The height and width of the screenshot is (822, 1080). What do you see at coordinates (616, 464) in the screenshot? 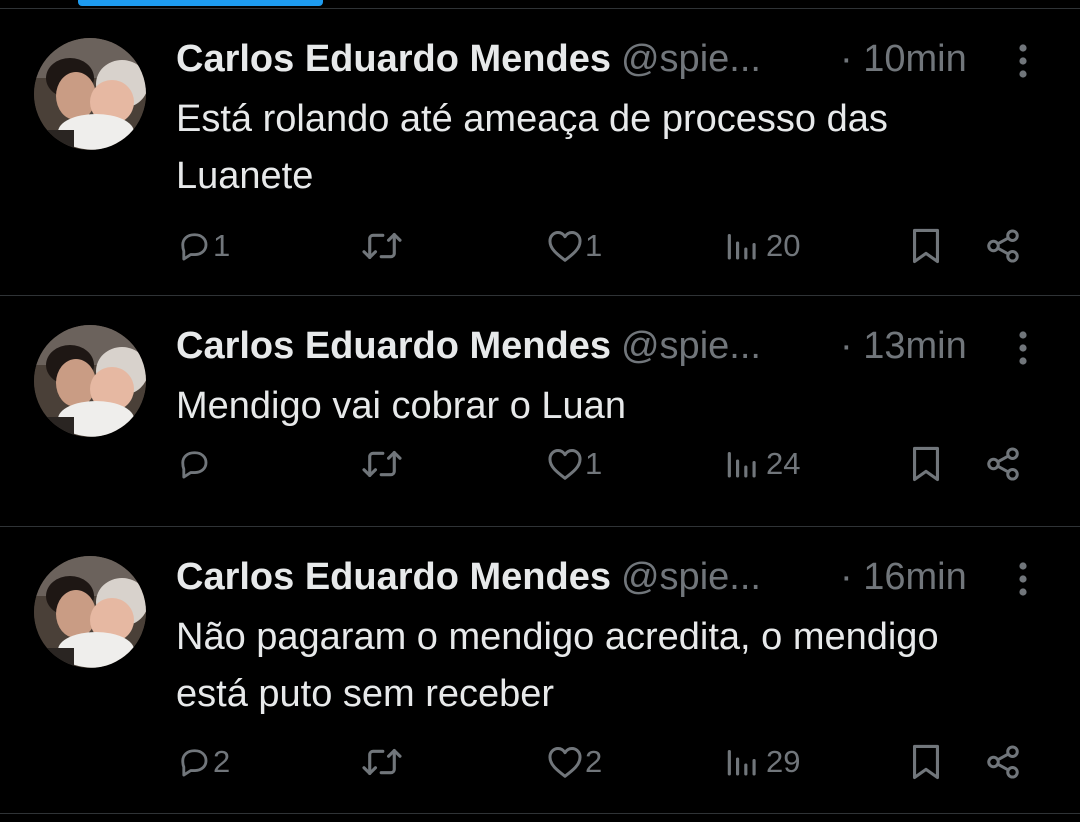
I see `tweet-actions: 1 24` at bounding box center [616, 464].